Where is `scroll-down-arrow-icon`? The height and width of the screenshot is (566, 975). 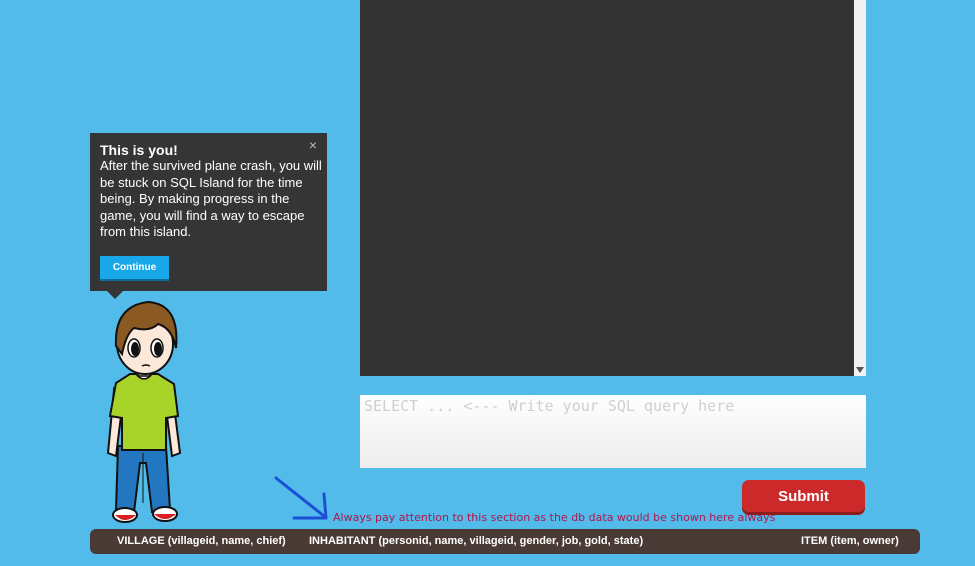 scroll-down-arrow-icon is located at coordinates (860, 370).